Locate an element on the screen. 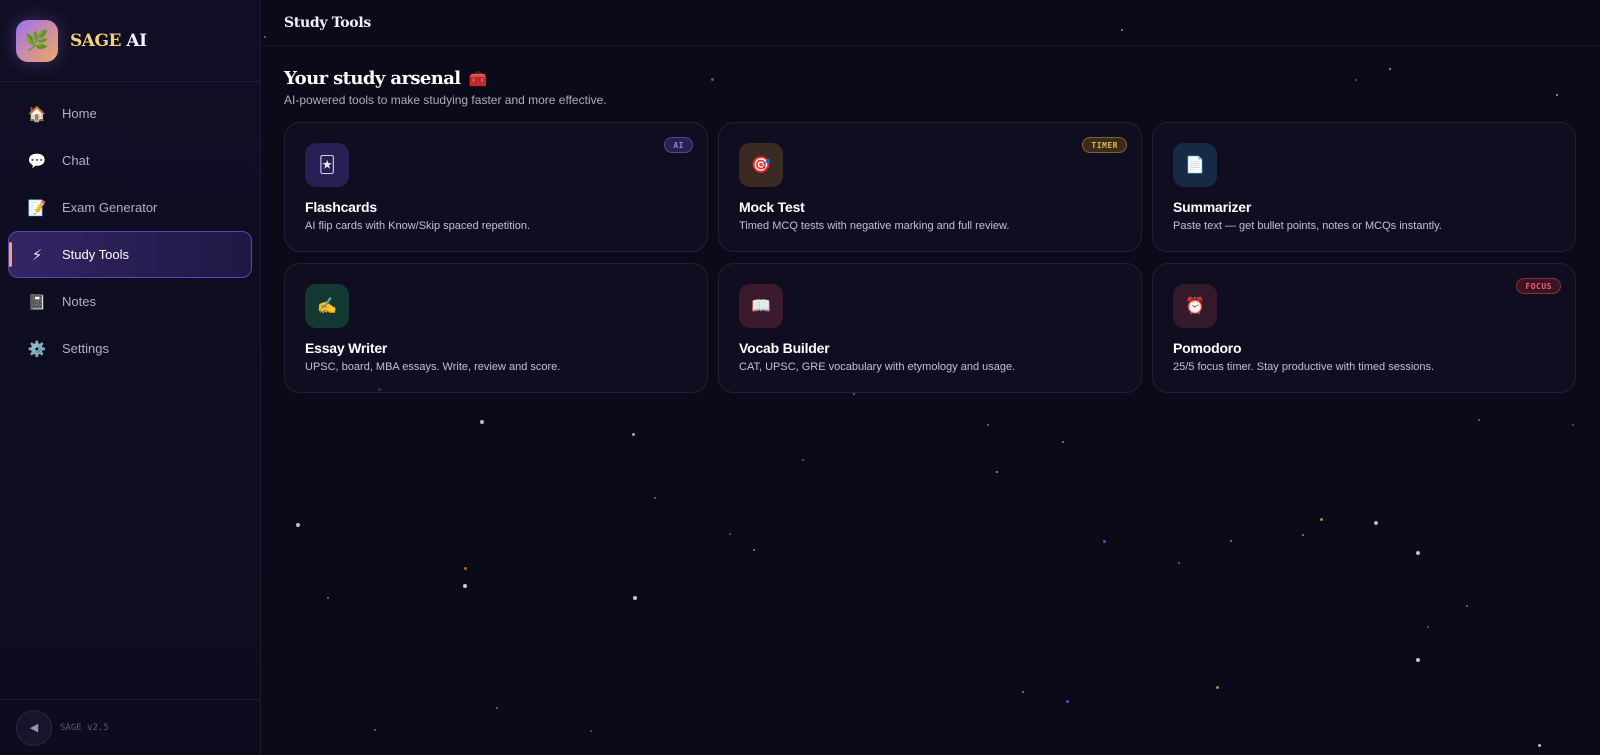 This screenshot has width=1600, height=755. notebook-icon: 📓 is located at coordinates (37, 302).